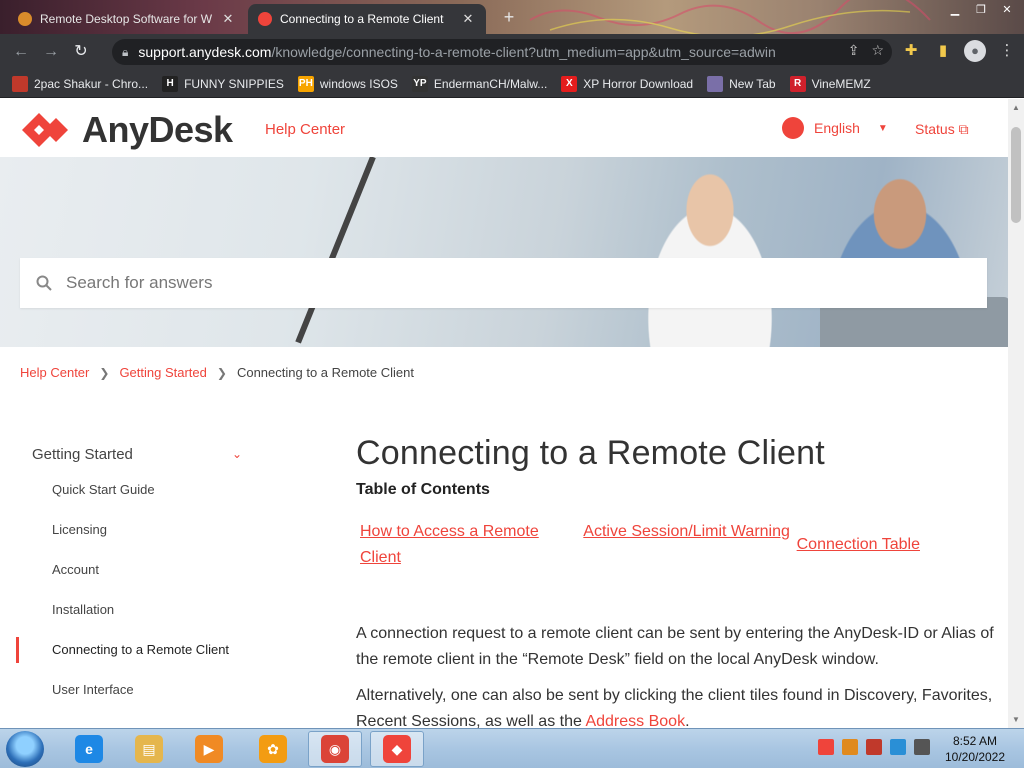 This screenshot has height=768, width=1024. What do you see at coordinates (136, 489) in the screenshot?
I see `sidebar-item: Quick Start Guide` at bounding box center [136, 489].